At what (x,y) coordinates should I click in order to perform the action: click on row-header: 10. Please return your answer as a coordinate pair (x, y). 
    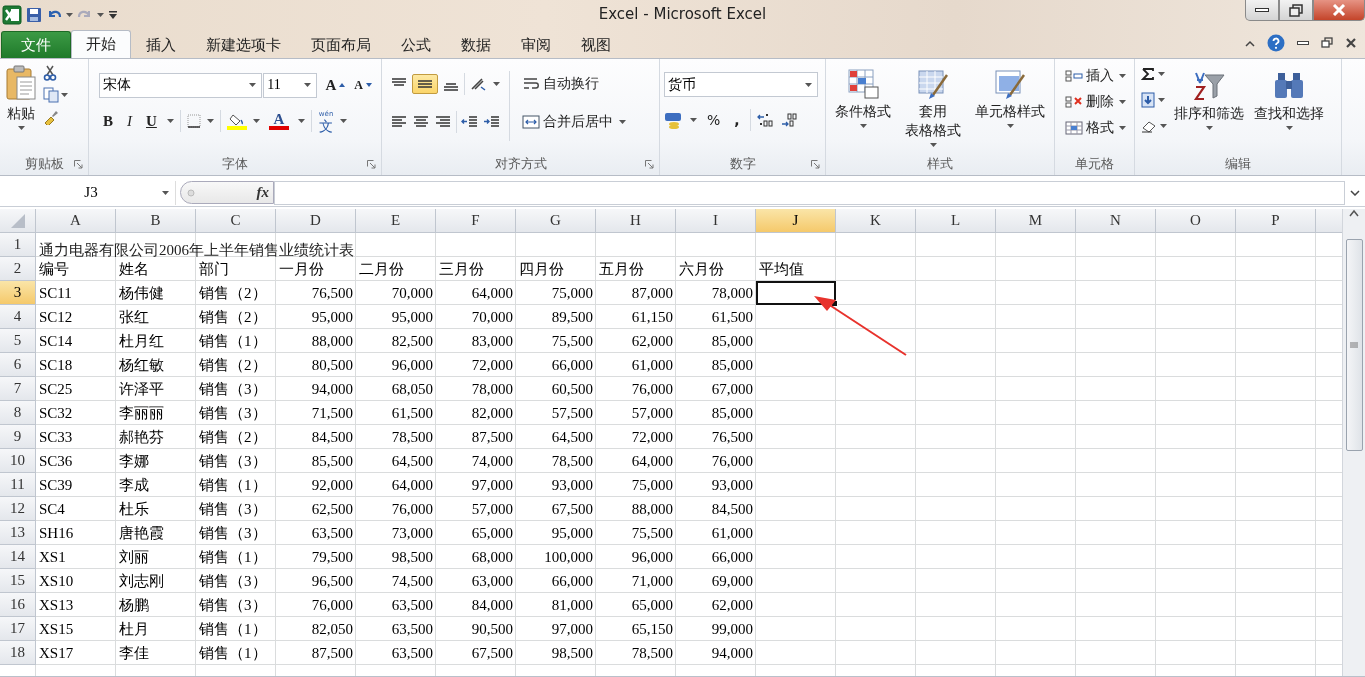
    Looking at the image, I should click on (18, 461).